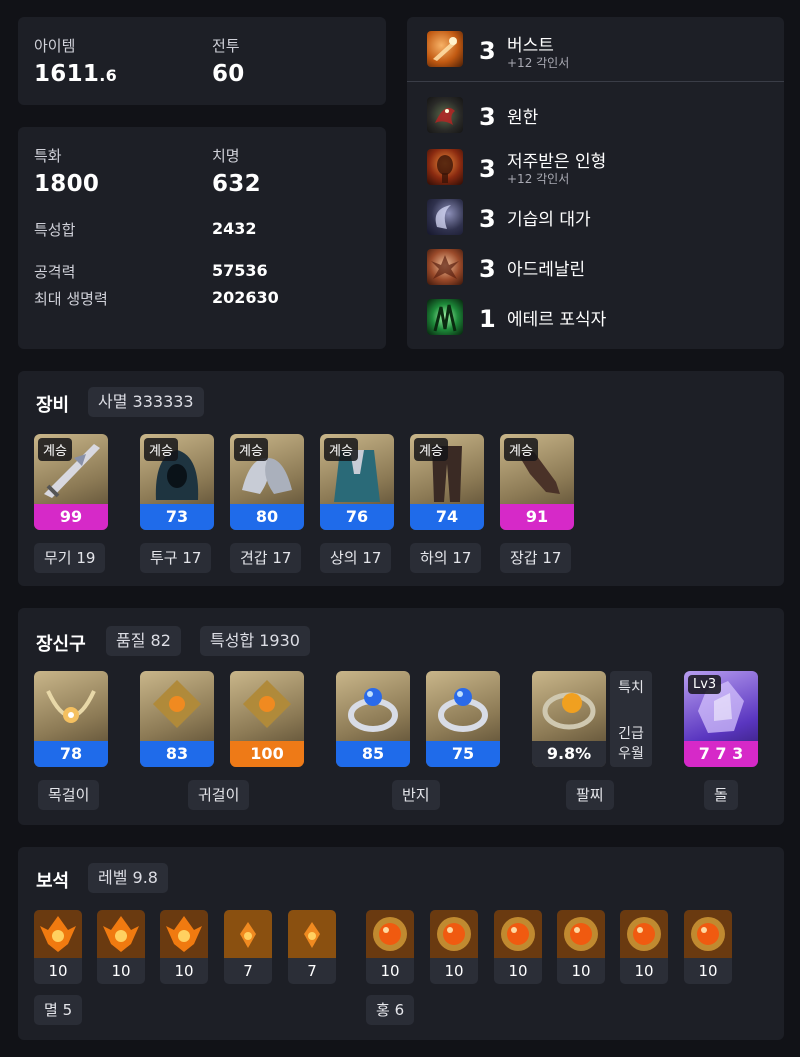 The width and height of the screenshot is (800, 1057). Describe the element at coordinates (71, 517) in the screenshot. I see `quality-bar: 99` at that location.